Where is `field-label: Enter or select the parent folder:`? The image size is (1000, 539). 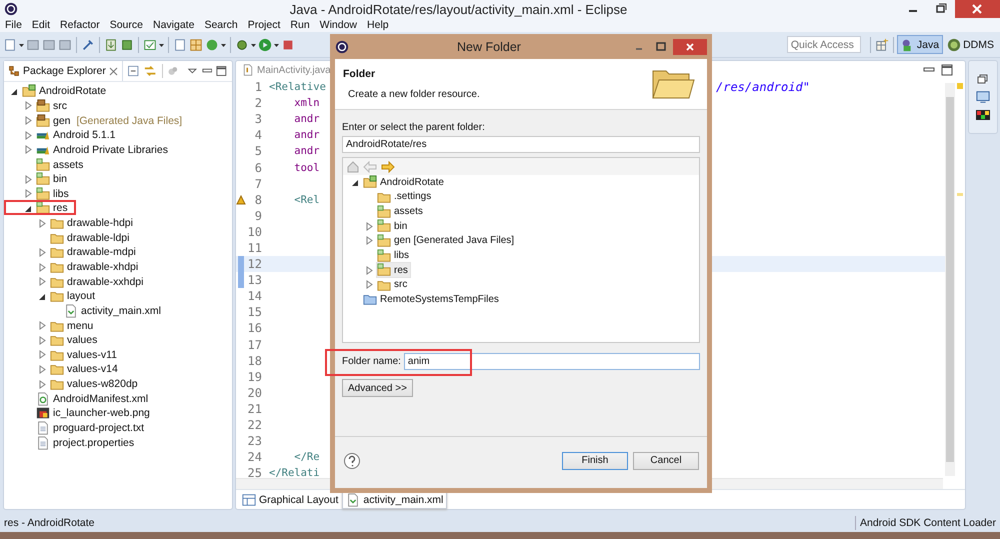
field-label: Enter or select the parent folder: is located at coordinates (414, 127).